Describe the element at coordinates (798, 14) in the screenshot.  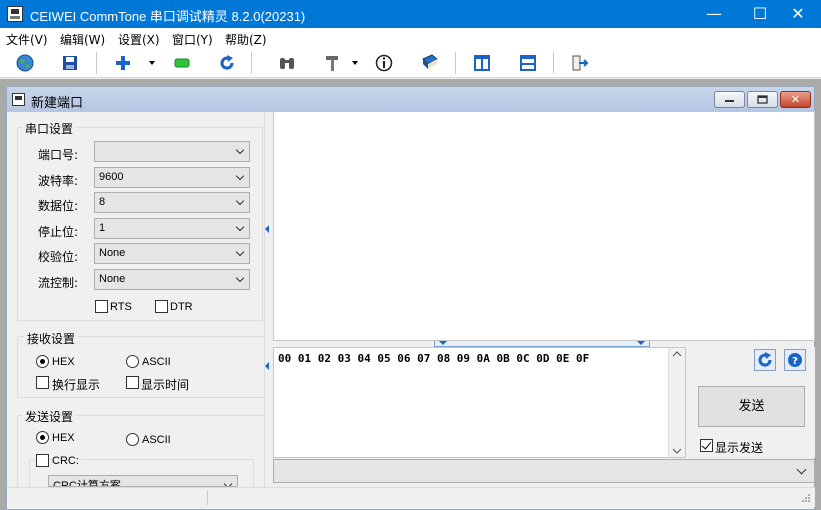
I see `close-button: ✕` at that location.